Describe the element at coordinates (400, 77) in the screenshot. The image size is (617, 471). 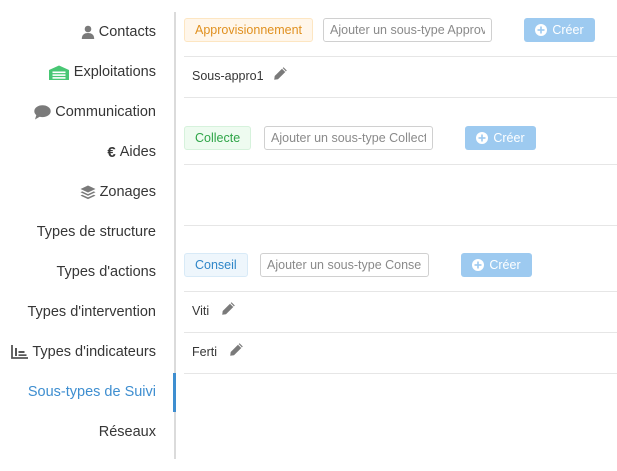
I see `list-item: Sous-appro1` at that location.